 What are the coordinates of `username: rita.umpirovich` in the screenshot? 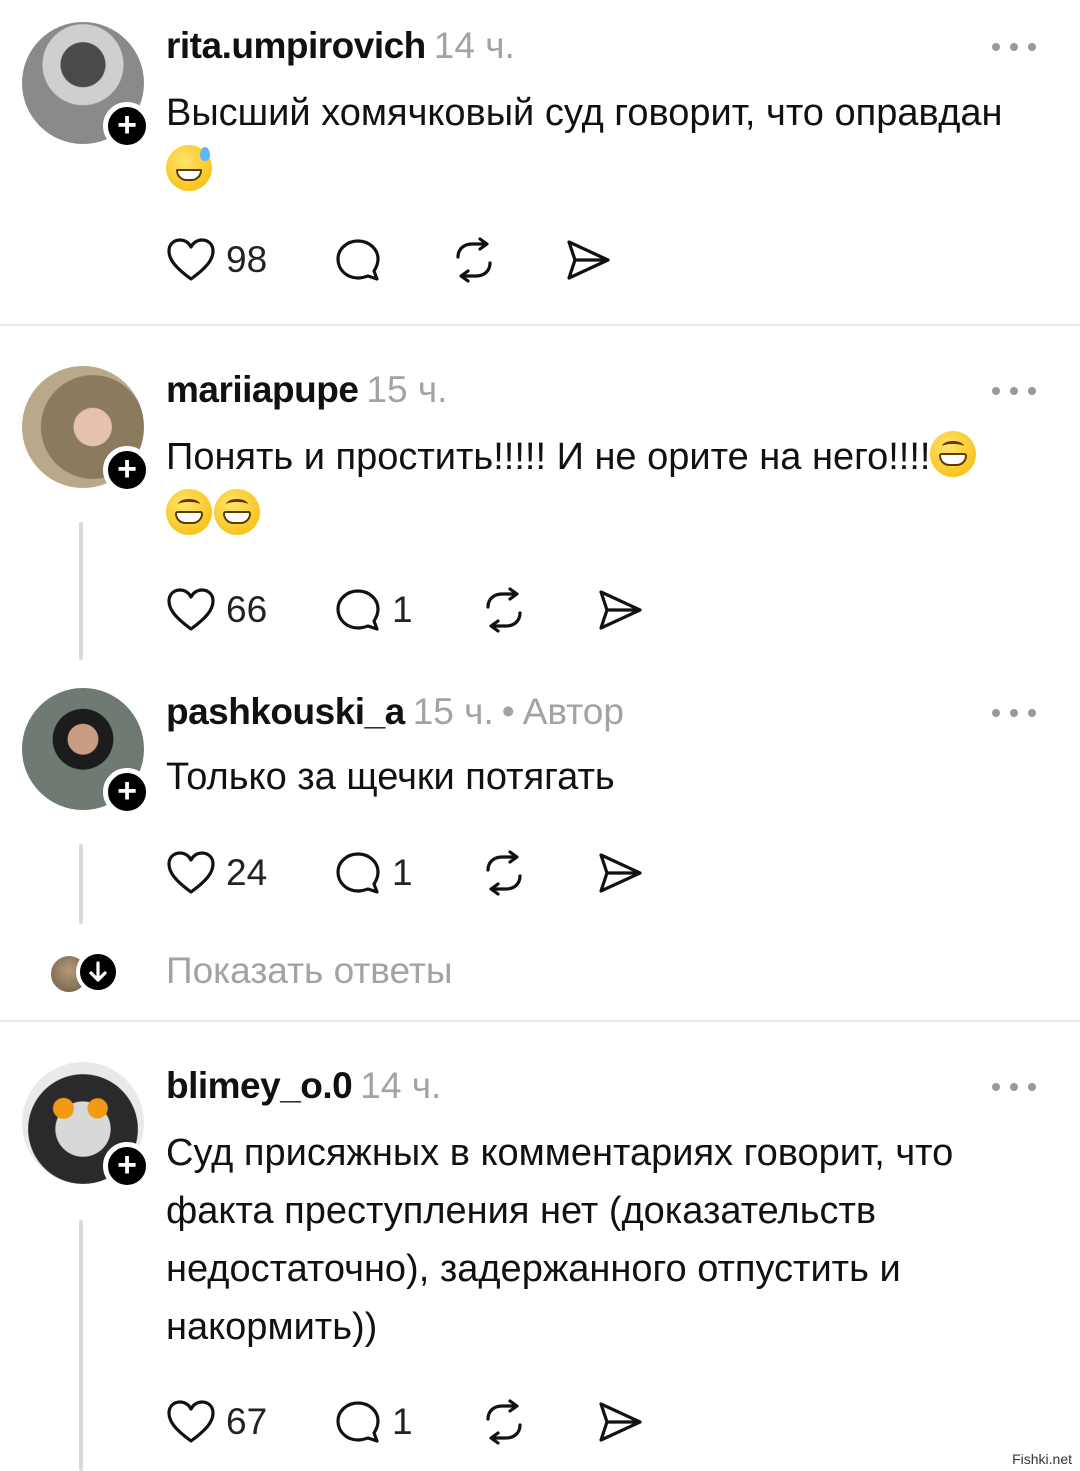 It's located at (296, 45).